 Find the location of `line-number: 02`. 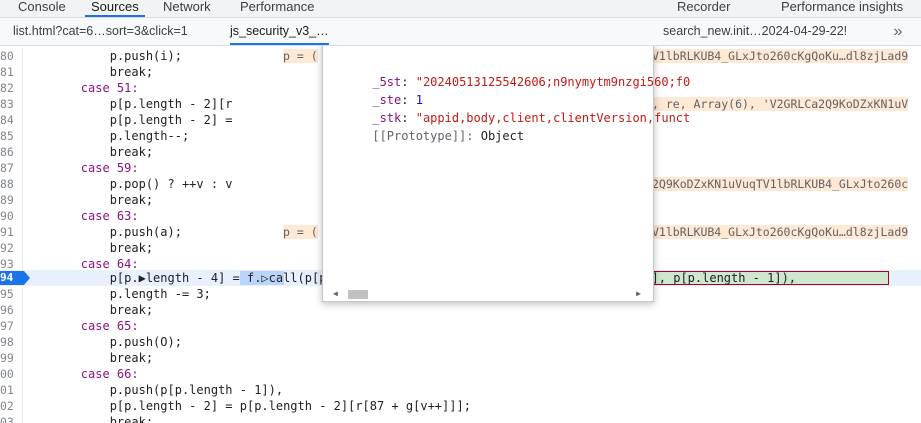

line-number: 02 is located at coordinates (11, 406).